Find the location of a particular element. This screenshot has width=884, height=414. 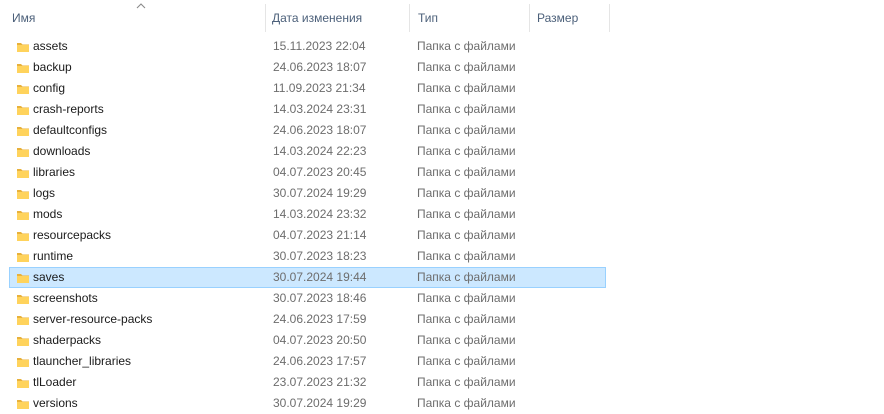

file-name: logs is located at coordinates (44, 193).